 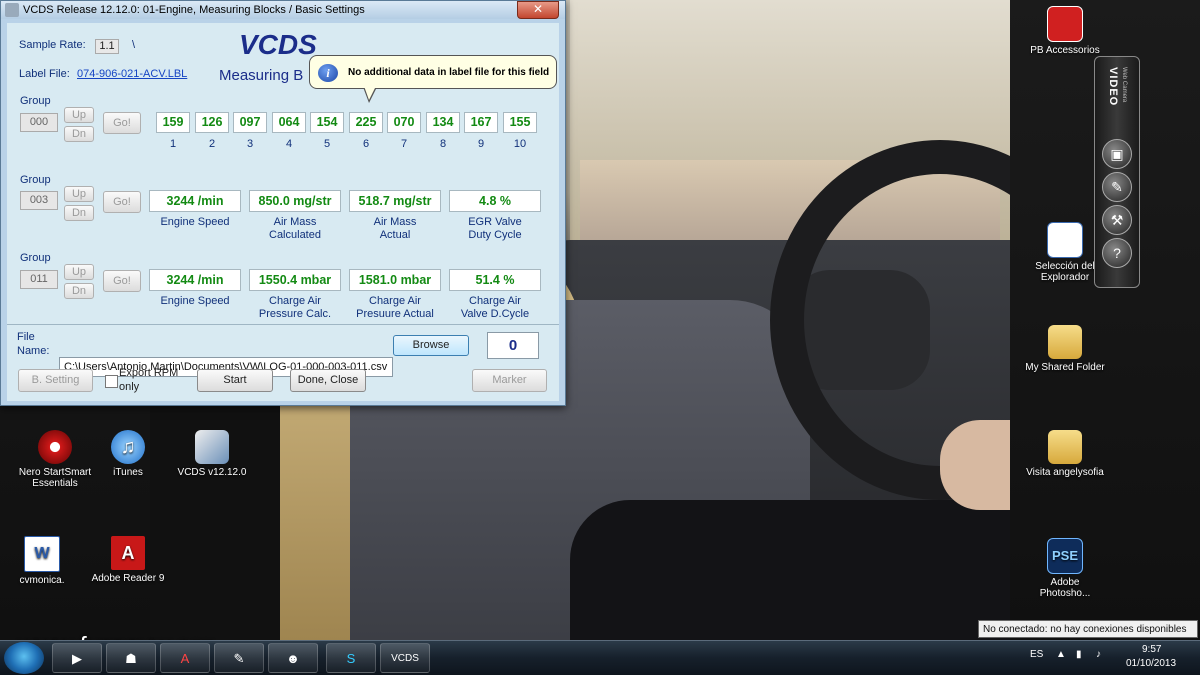 What do you see at coordinates (328, 380) in the screenshot?
I see `done-close-button: Done, Close` at bounding box center [328, 380].